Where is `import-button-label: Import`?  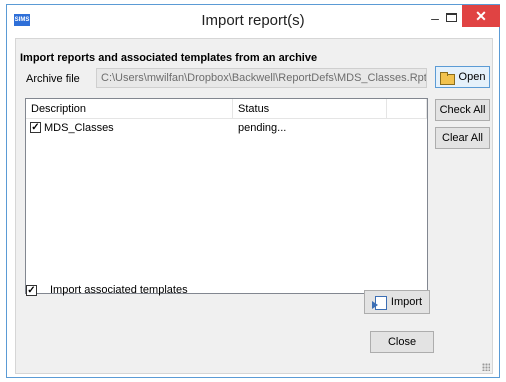
import-button-label: Import is located at coordinates (406, 302).